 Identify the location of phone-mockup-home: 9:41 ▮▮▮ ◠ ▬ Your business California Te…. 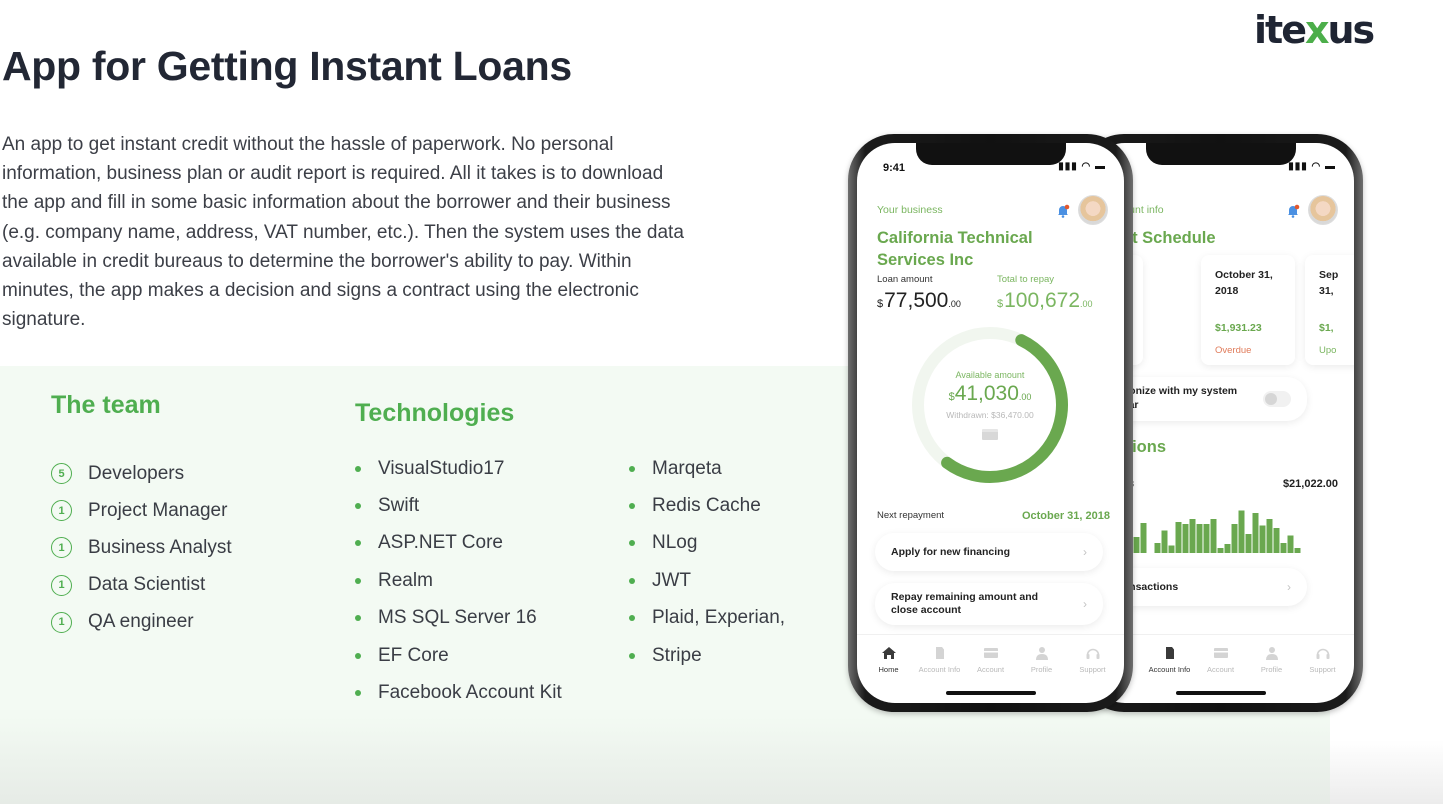
(990, 423).